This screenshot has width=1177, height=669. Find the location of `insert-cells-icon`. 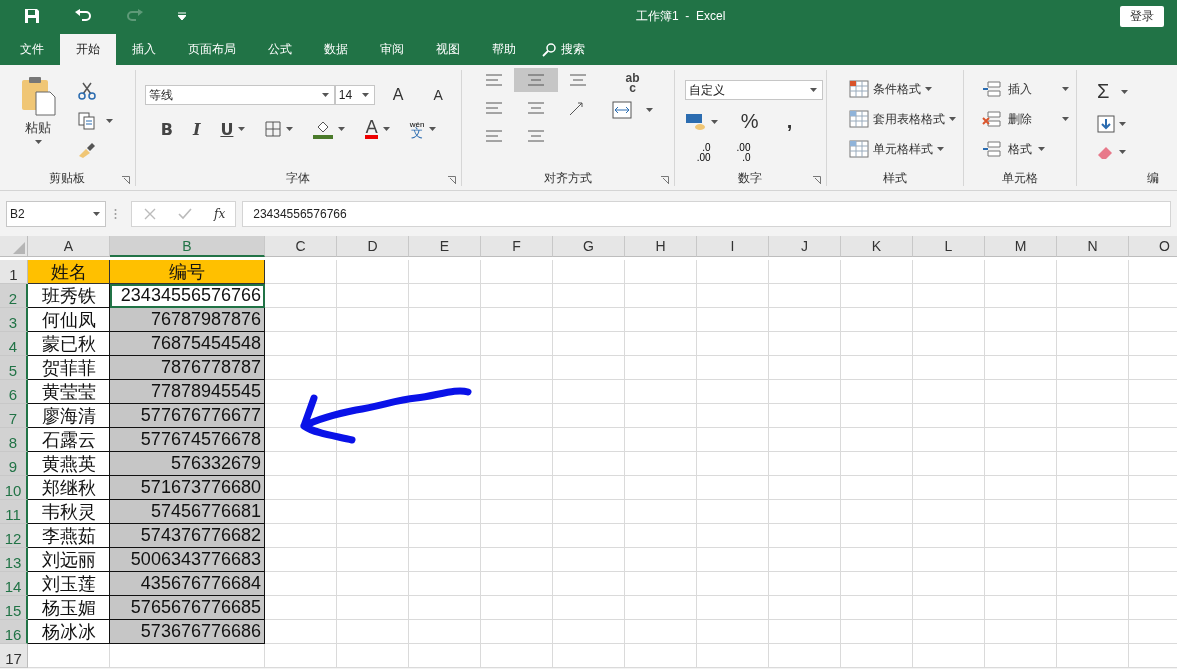

insert-cells-icon is located at coordinates (992, 89).